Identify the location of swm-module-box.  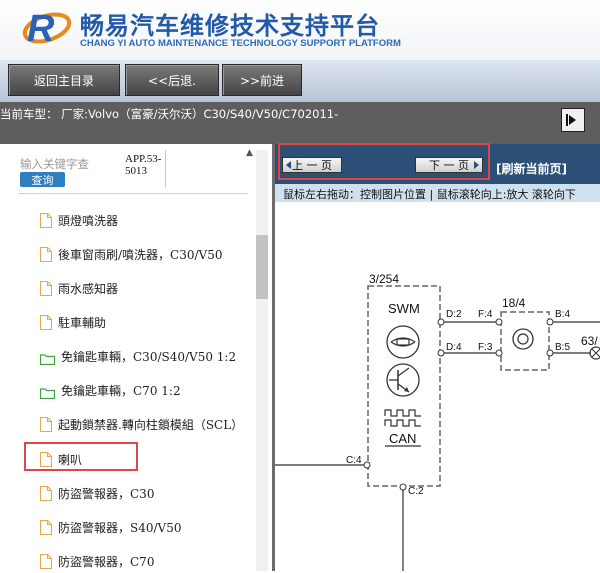
(404, 386).